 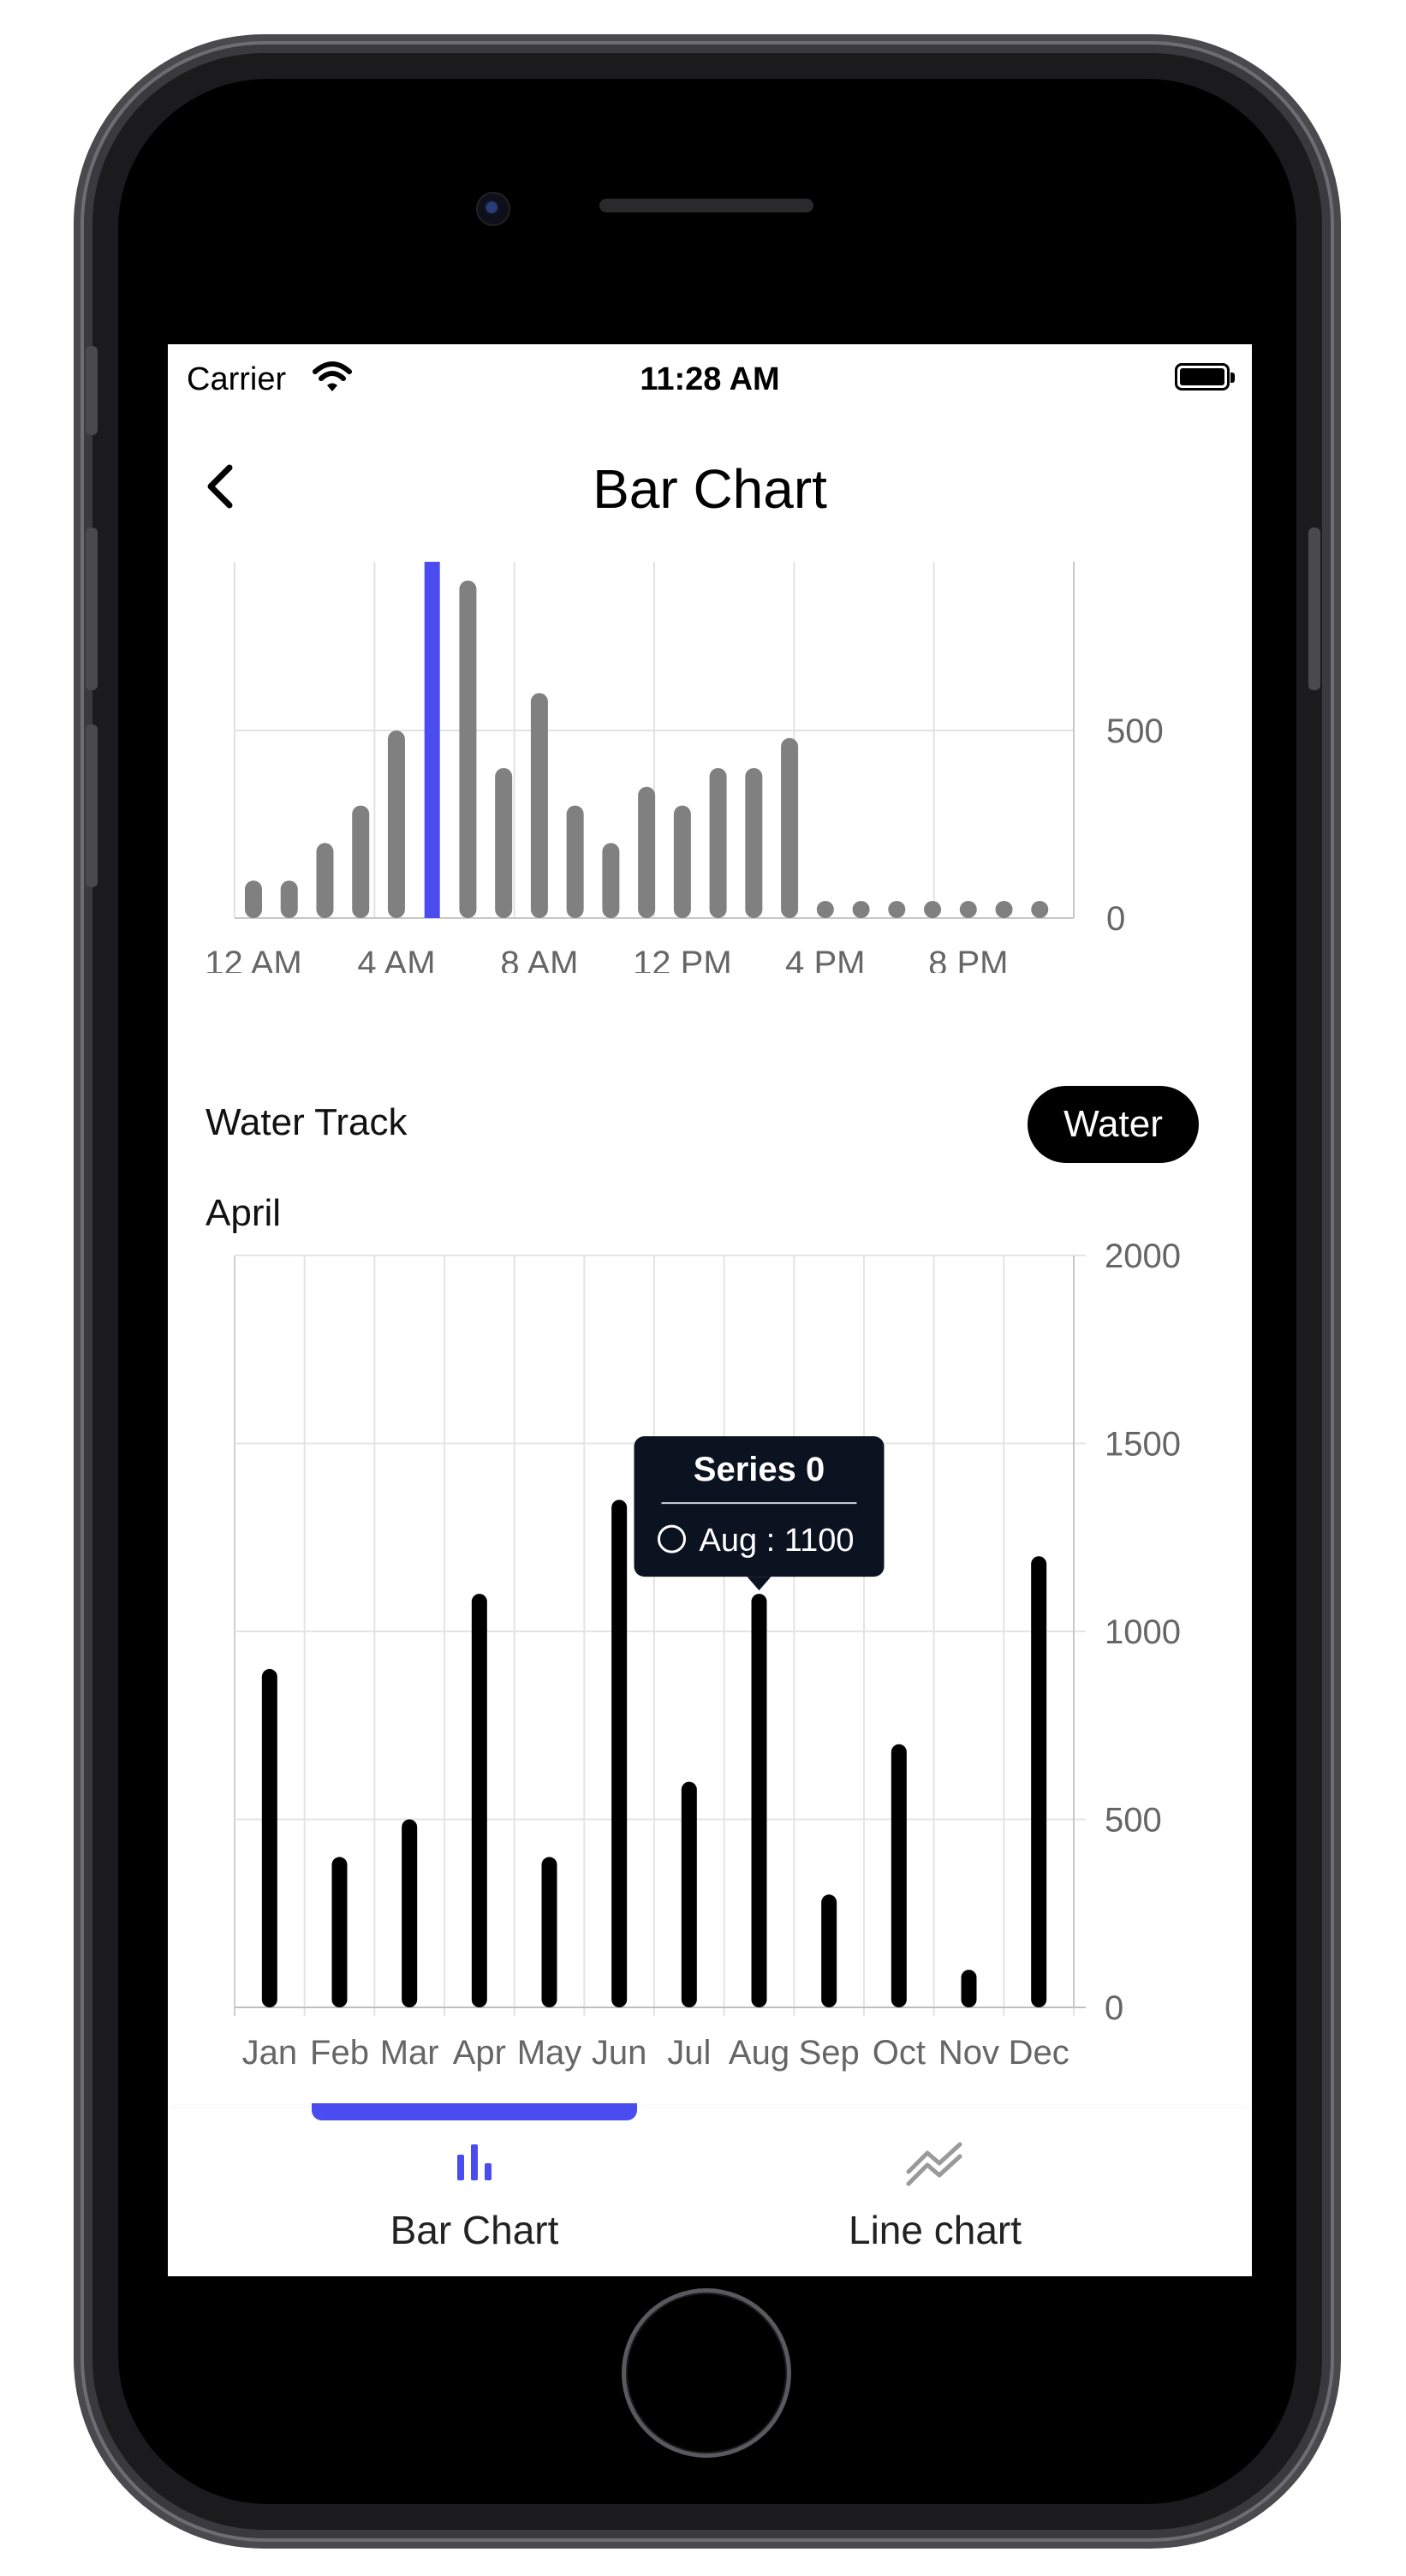 I want to click on tab-line-chart: Line chart, so click(x=935, y=2196).